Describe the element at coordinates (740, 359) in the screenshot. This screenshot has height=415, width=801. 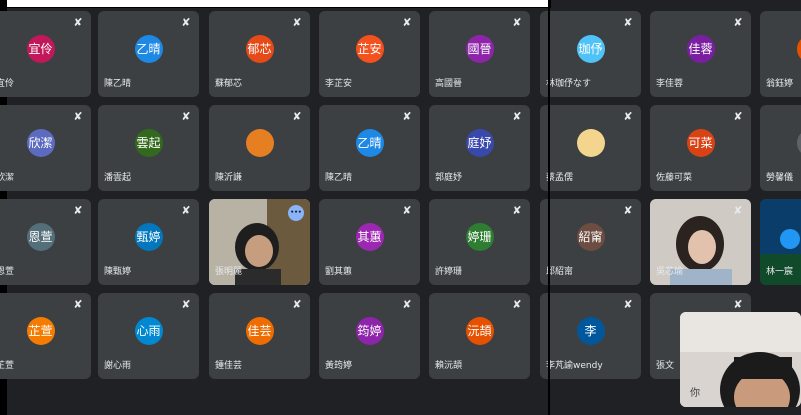
I see `self-view-tile: 你` at that location.